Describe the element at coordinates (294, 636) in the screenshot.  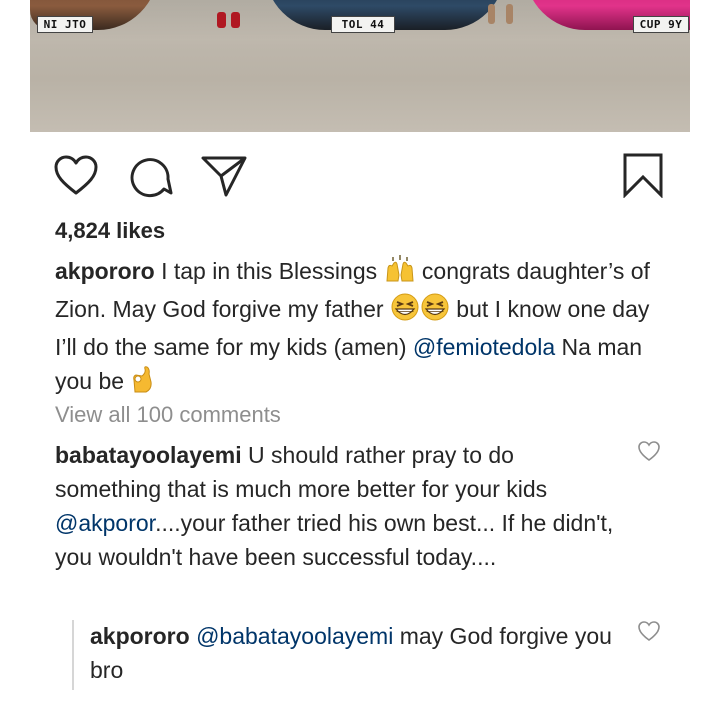
I see `reply-mention: @babatayoolayemi` at that location.